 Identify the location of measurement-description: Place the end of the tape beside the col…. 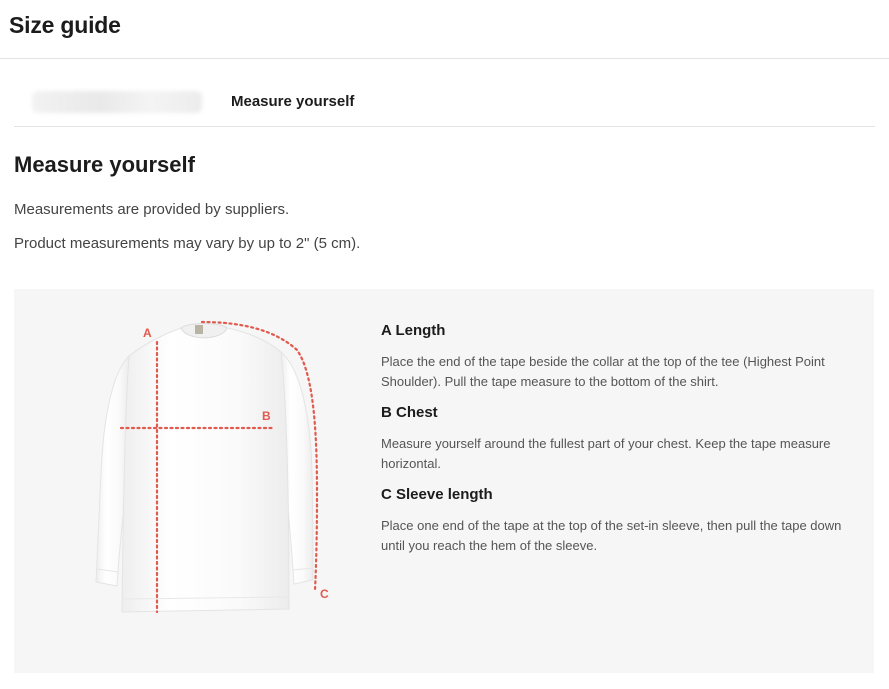
(603, 371).